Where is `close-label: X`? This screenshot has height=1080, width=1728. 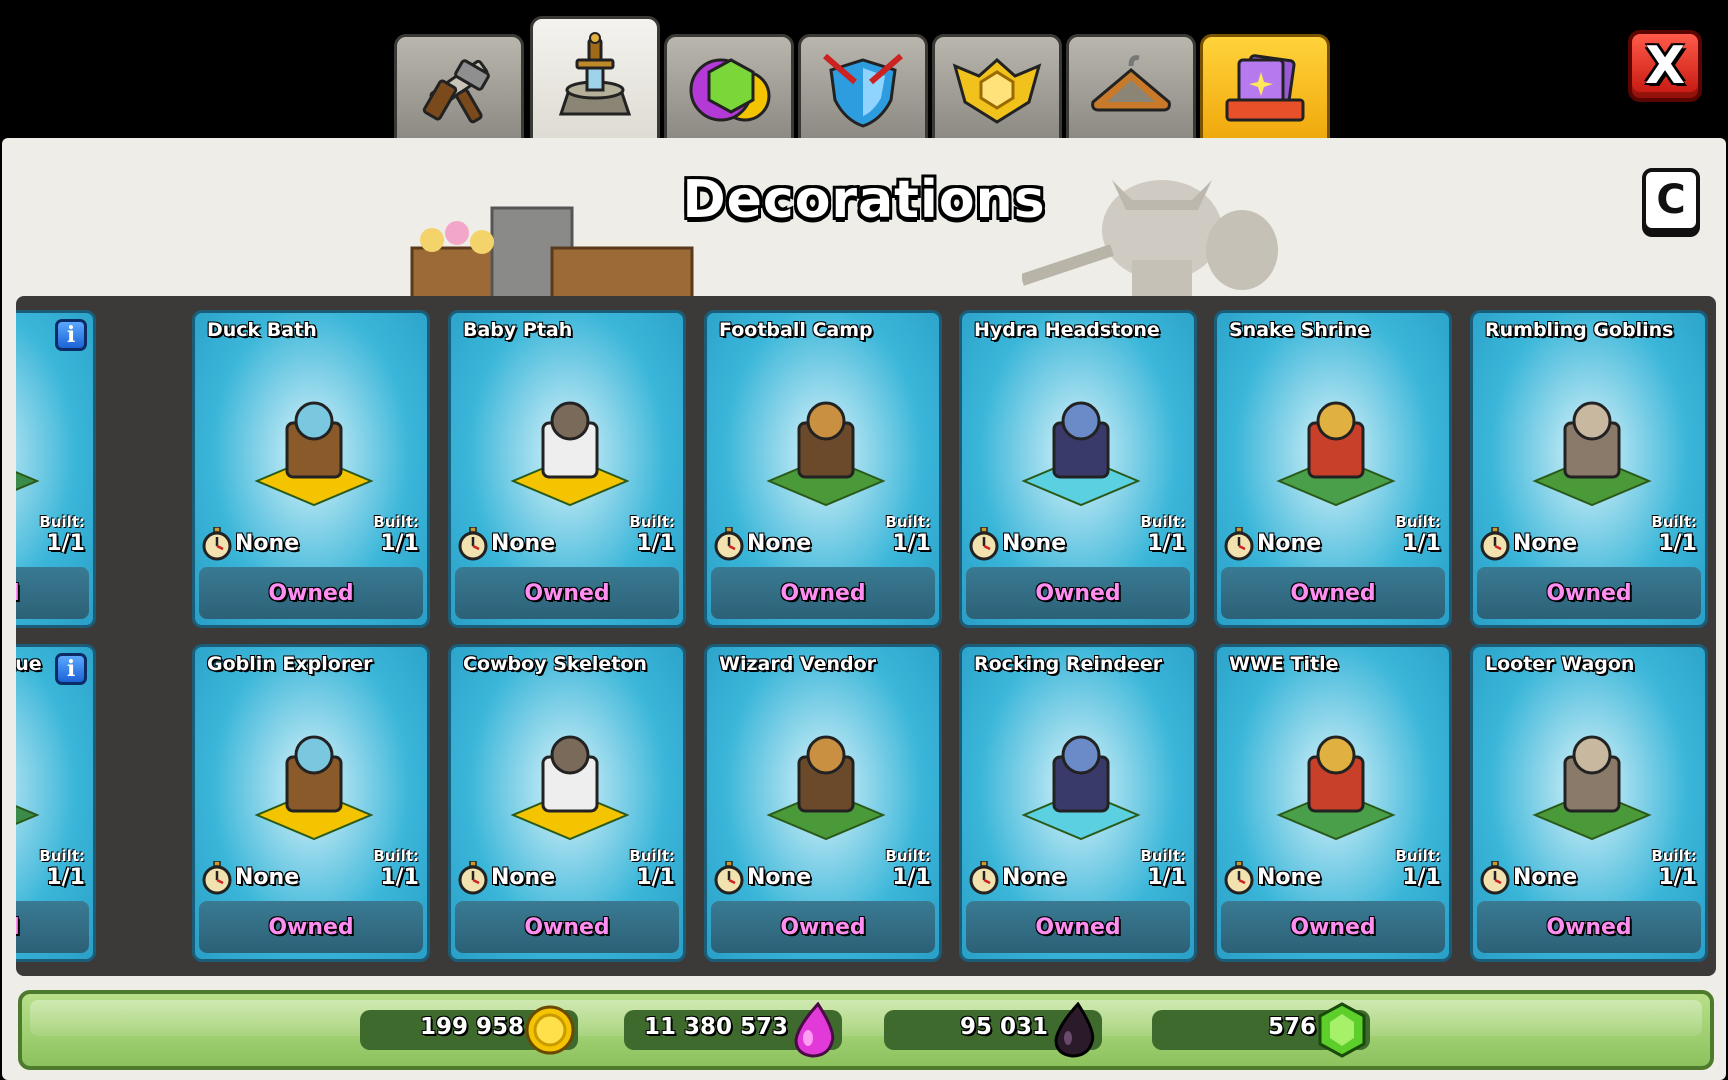
close-label: X is located at coordinates (1665, 66).